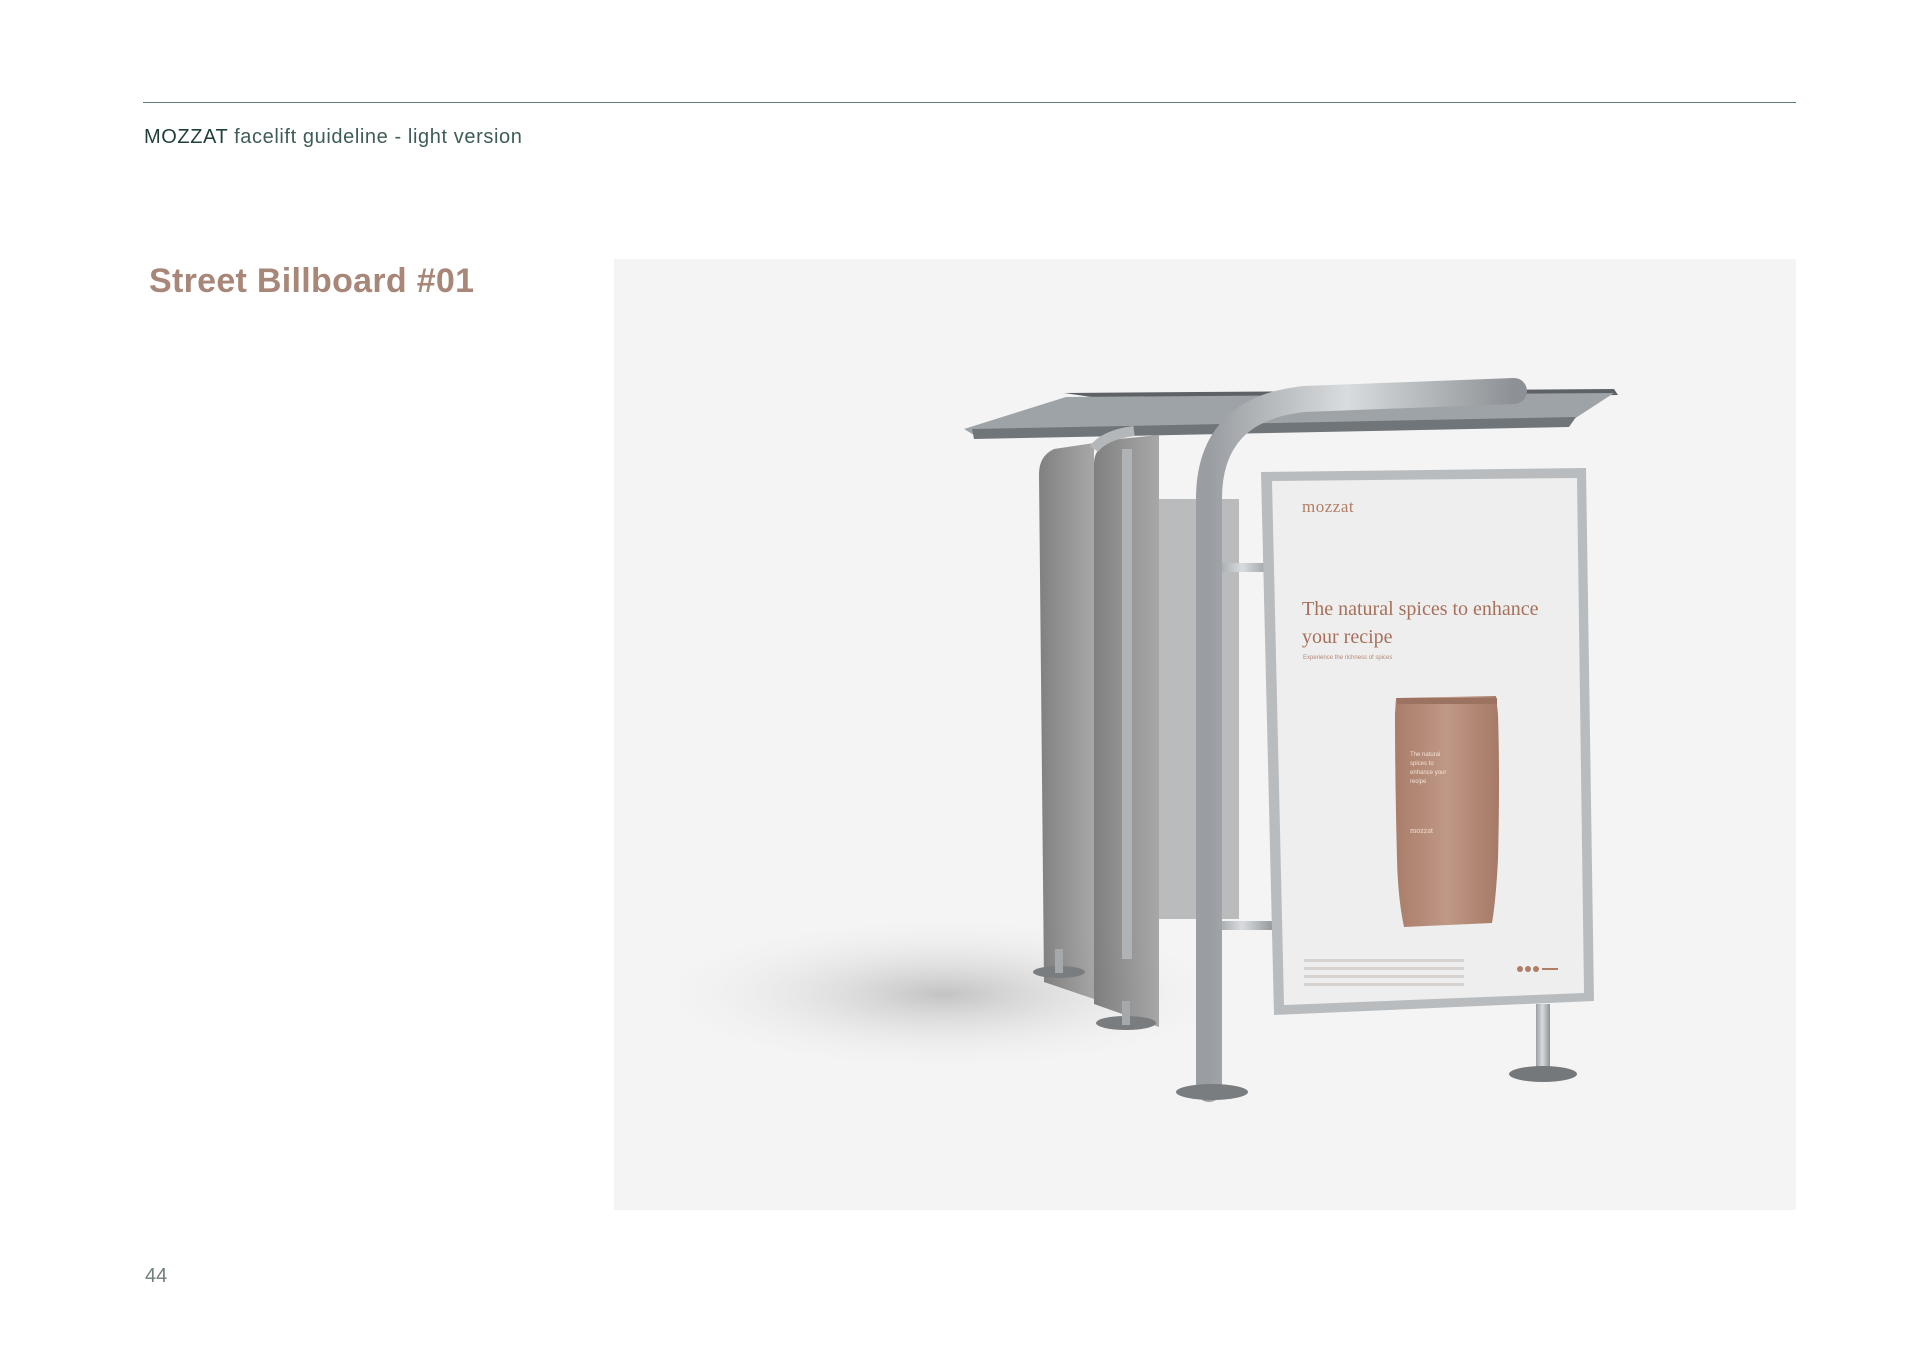 This screenshot has width=1920, height=1357. What do you see at coordinates (1328, 506) in the screenshot?
I see `poster-brand-logo: mozzat` at bounding box center [1328, 506].